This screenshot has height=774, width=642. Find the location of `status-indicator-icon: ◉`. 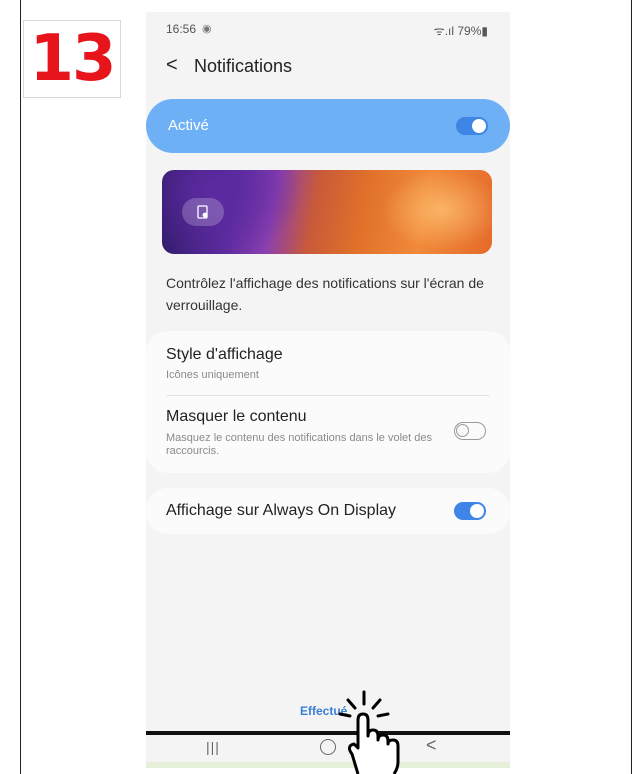

status-indicator-icon: ◉ is located at coordinates (207, 29).